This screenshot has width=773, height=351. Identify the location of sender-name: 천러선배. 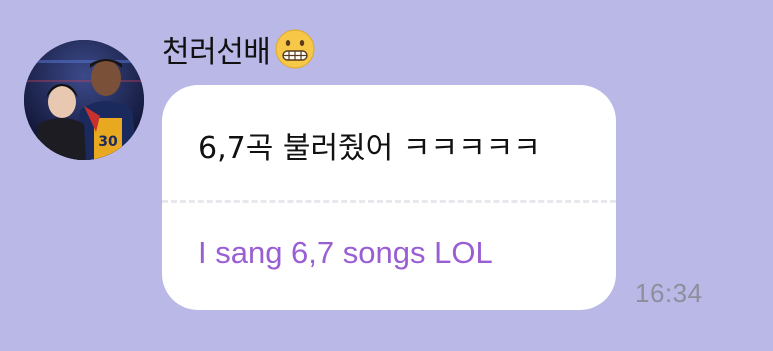
(216, 49).